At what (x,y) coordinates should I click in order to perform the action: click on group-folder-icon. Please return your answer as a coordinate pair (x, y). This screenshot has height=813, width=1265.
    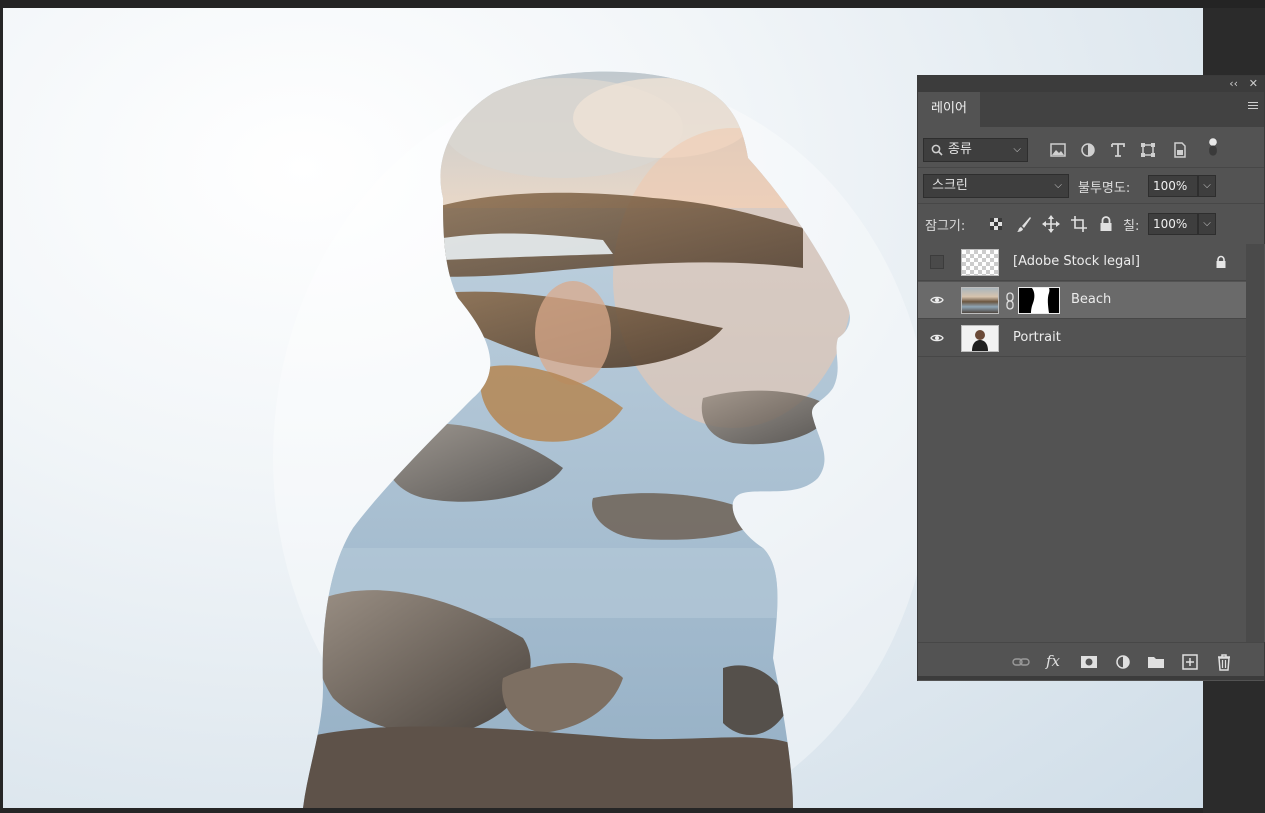
    Looking at the image, I should click on (1156, 662).